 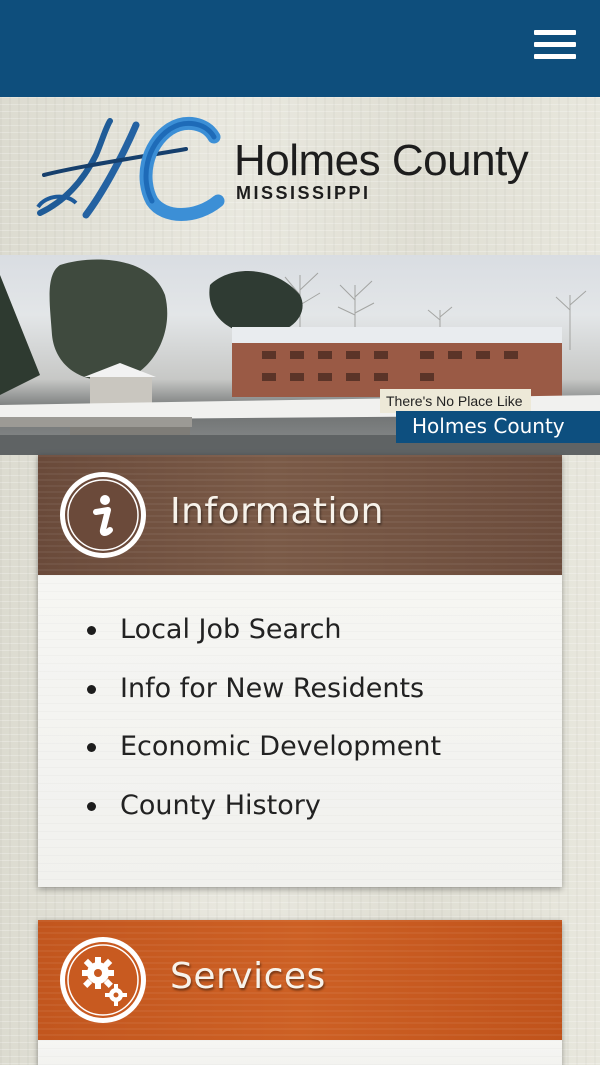 I want to click on top-bar, so click(x=300, y=48).